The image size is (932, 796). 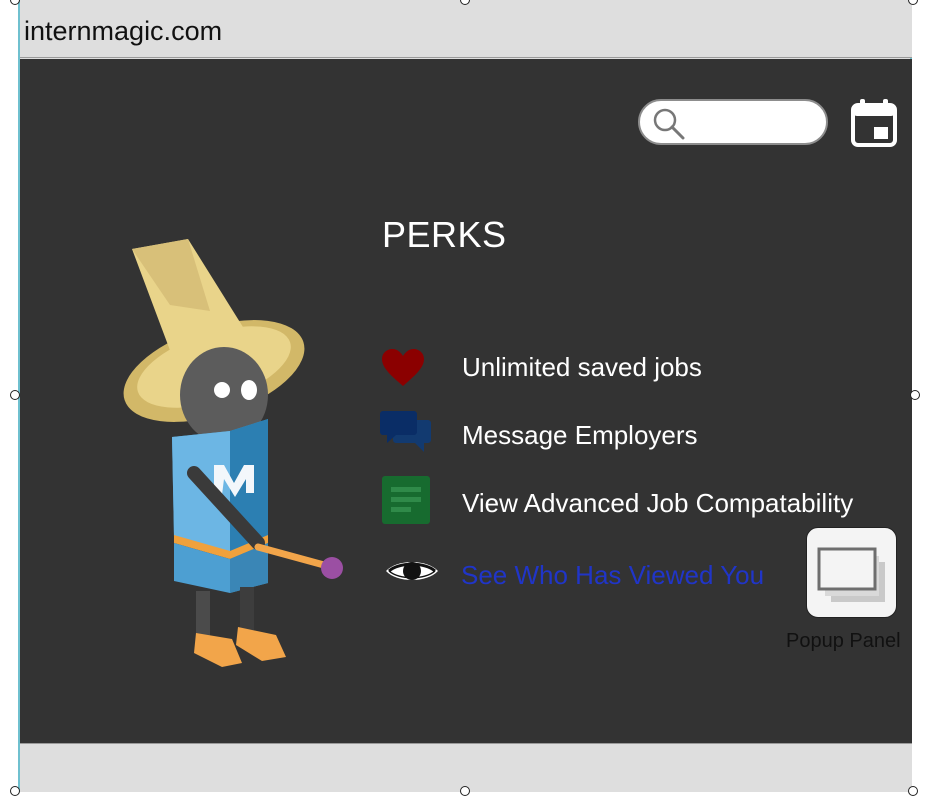 I want to click on perk-item-advanced-compatibility: View Advanced Job Compatability, so click(x=658, y=503).